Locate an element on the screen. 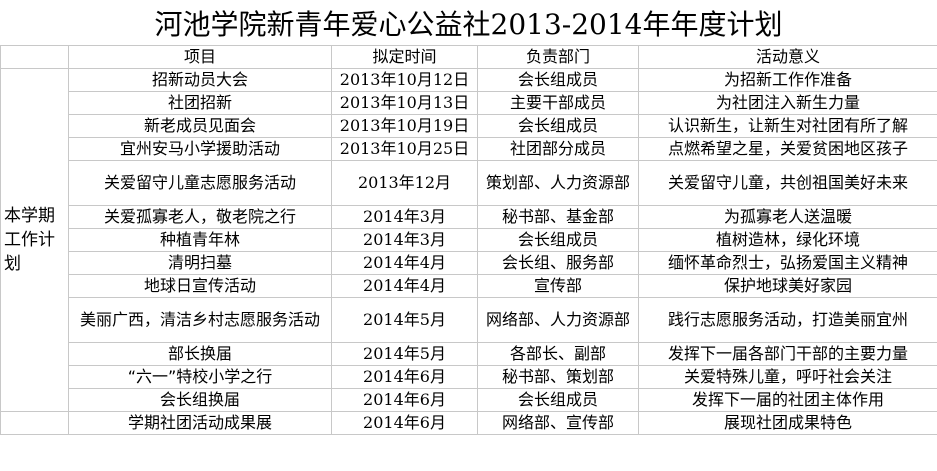  side-blank-cell is located at coordinates (34, 423).